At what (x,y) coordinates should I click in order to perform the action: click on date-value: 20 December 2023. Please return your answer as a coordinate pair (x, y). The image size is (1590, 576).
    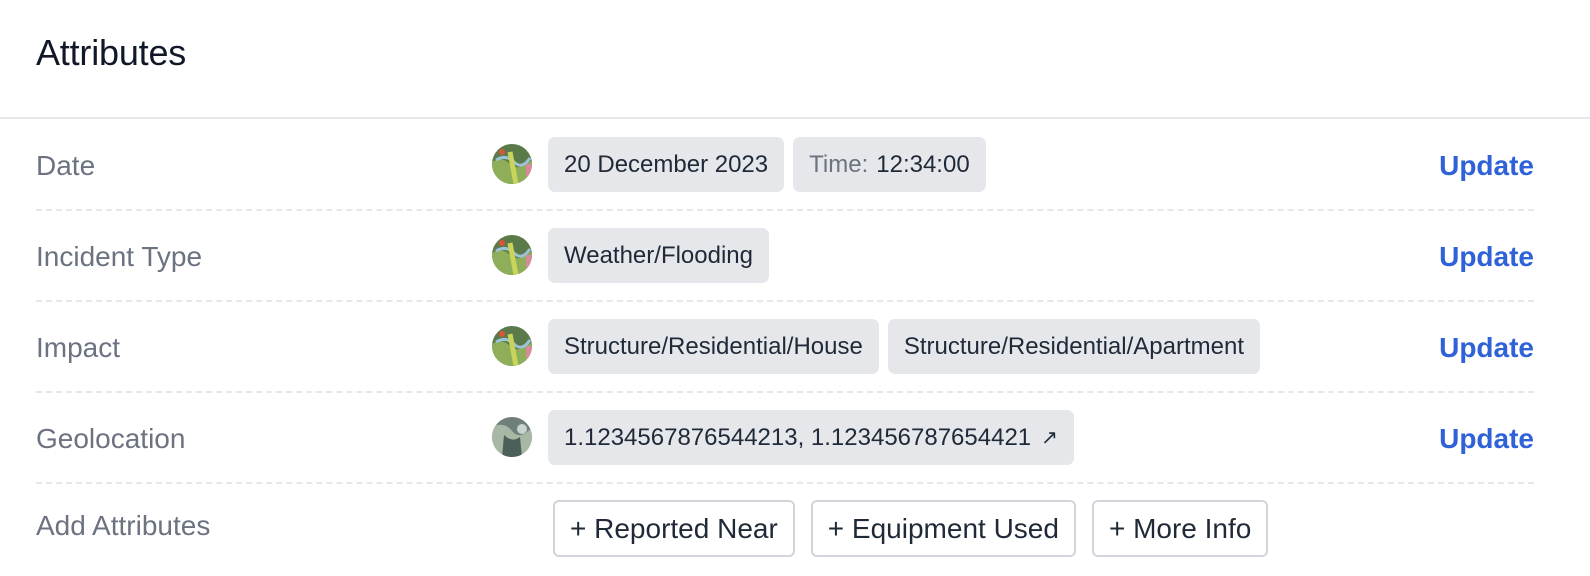
    Looking at the image, I should click on (666, 164).